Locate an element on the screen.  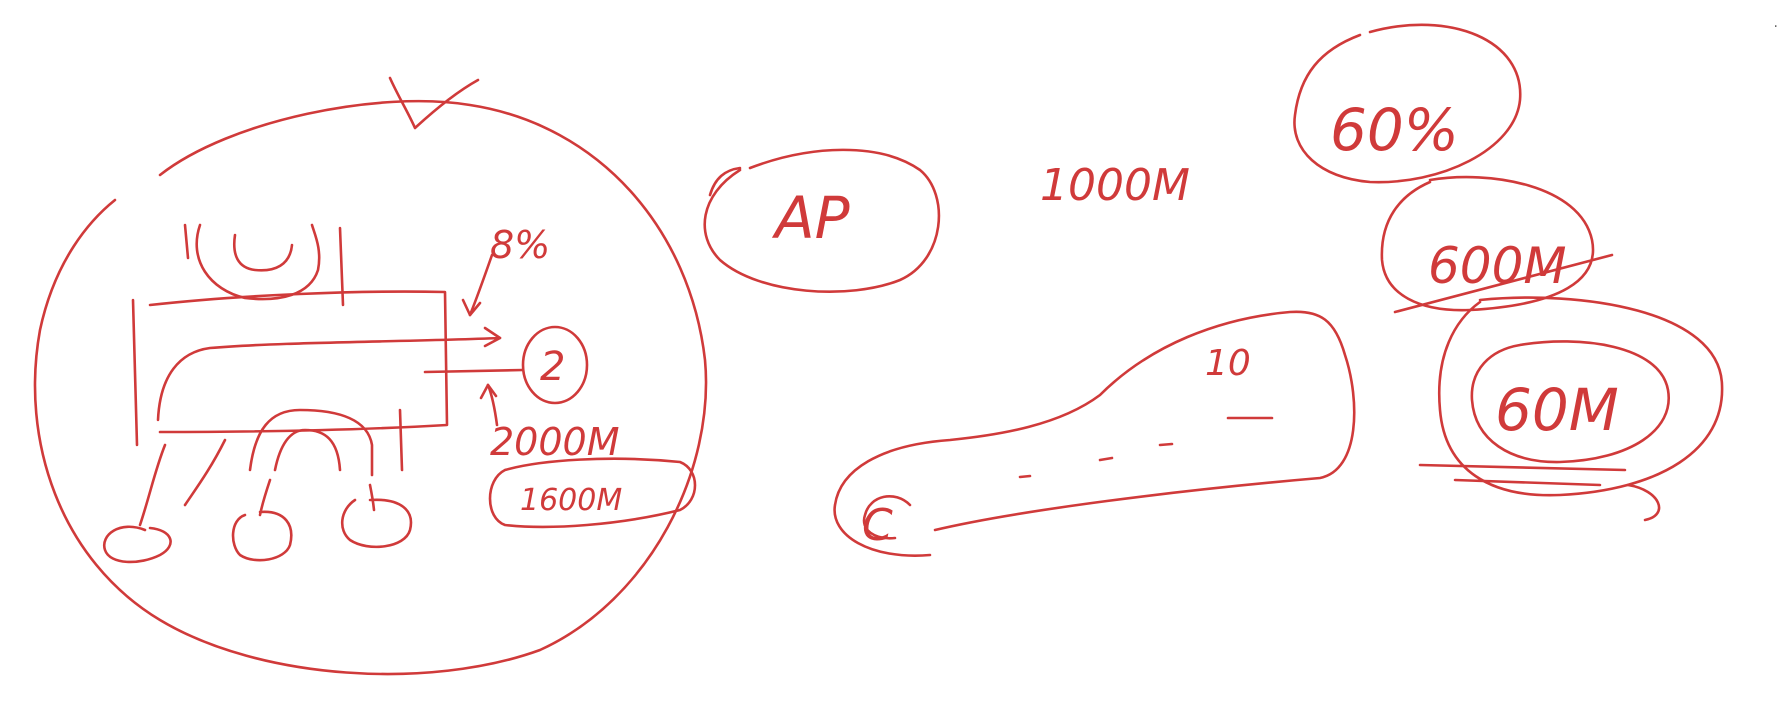
label-c: C is located at coordinates (877, 525).